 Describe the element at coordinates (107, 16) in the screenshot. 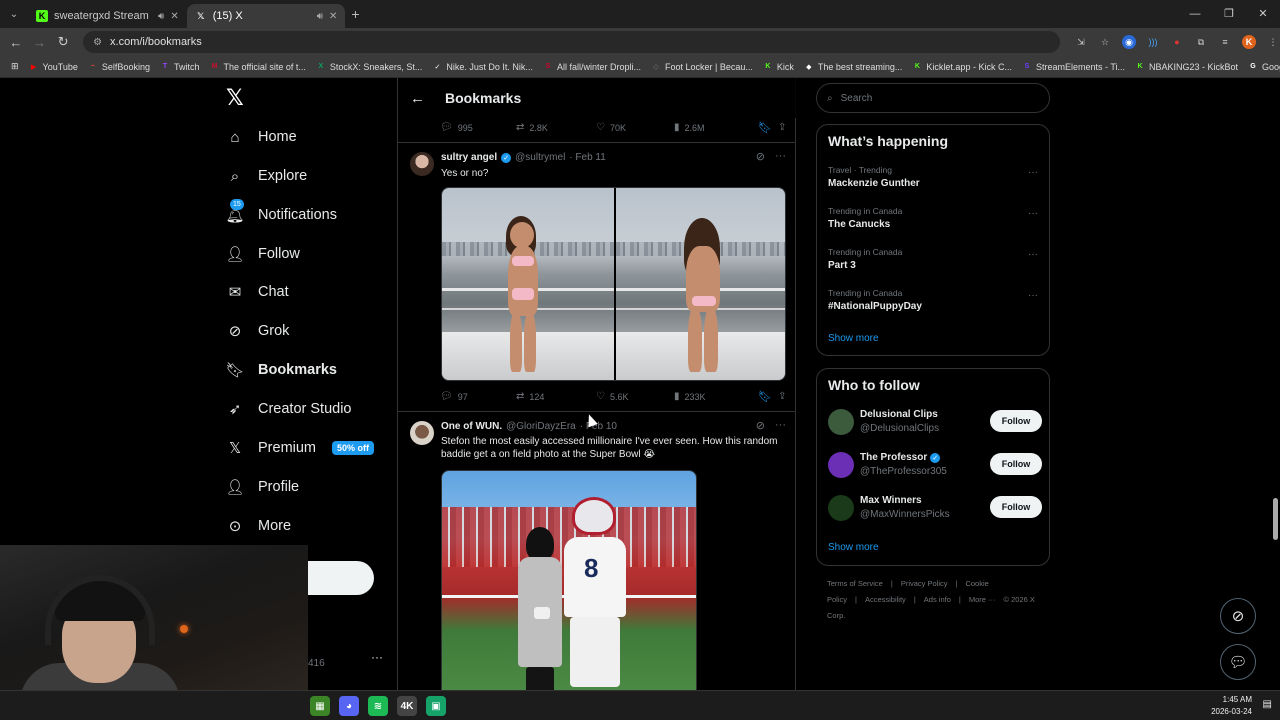

I see `browser-tab-kick: K sweatergxd Stream - Watch 🔊︎ ✕` at that location.